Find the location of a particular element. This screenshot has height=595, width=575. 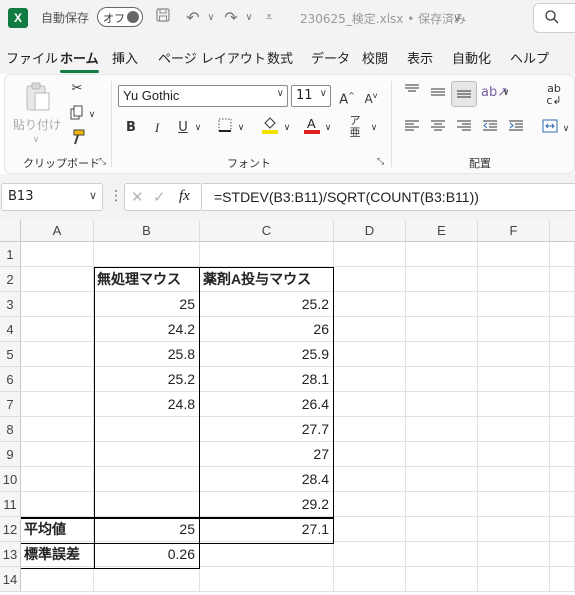

cell-f8 is located at coordinates (514, 429).